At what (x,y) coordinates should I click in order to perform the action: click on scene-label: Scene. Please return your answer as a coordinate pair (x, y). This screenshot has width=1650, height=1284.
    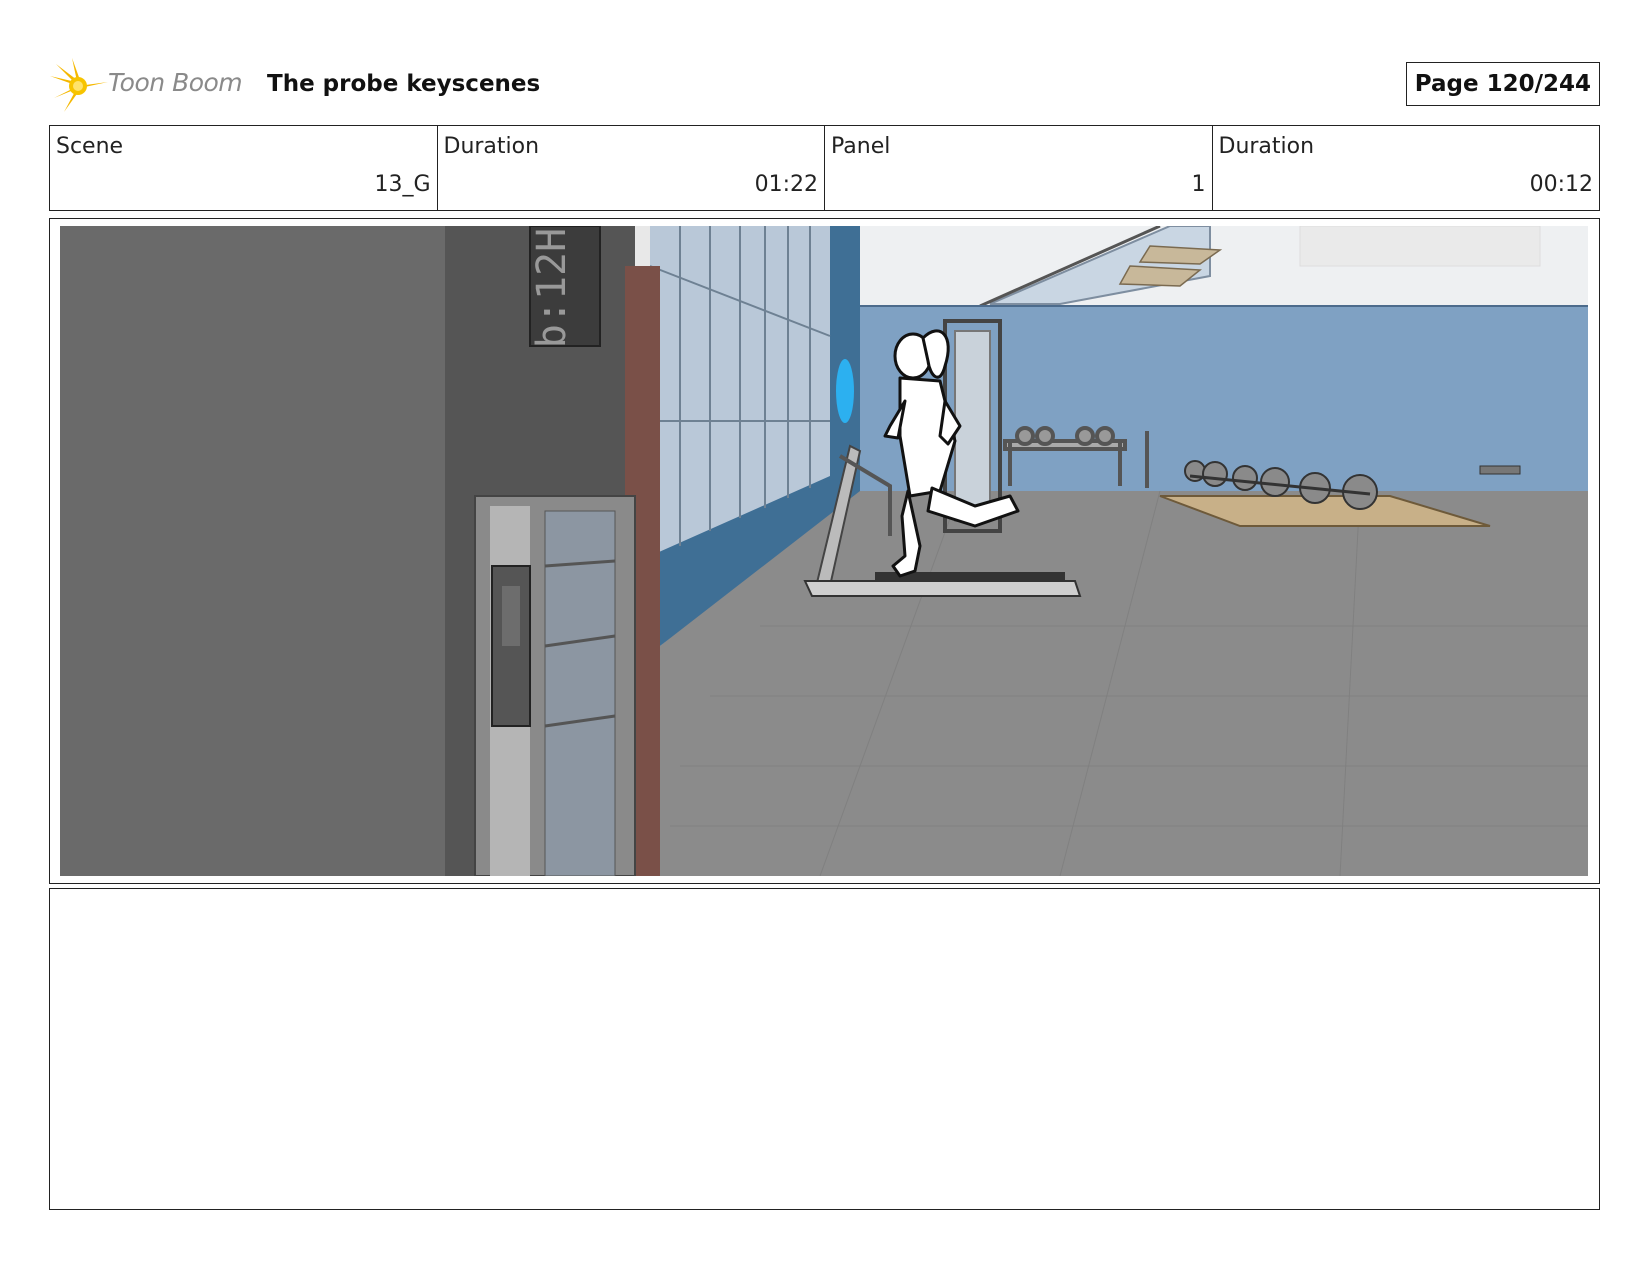
    Looking at the image, I should click on (90, 146).